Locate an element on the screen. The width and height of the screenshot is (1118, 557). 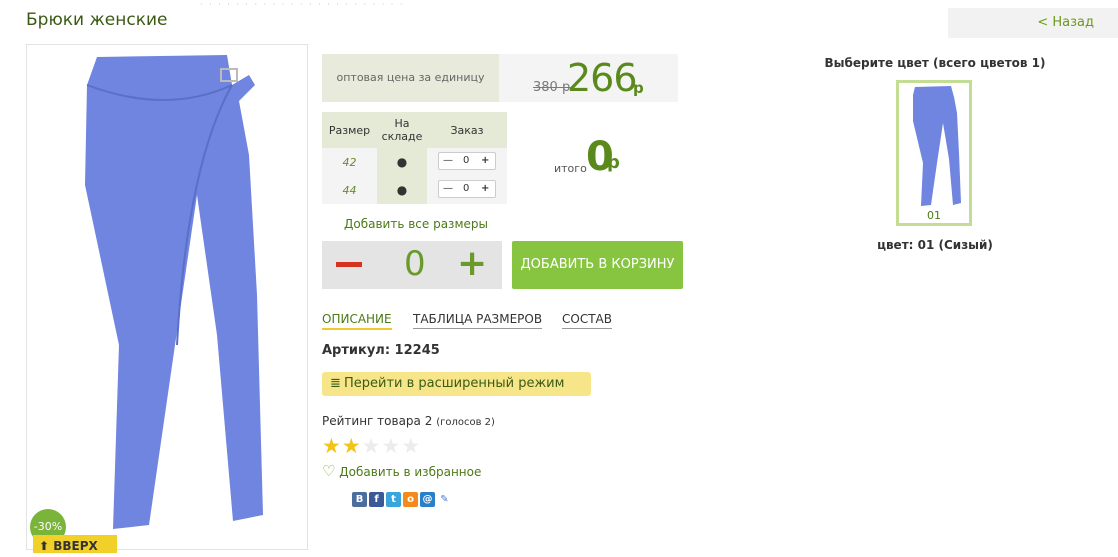
vk-icon: B is located at coordinates (359, 499).